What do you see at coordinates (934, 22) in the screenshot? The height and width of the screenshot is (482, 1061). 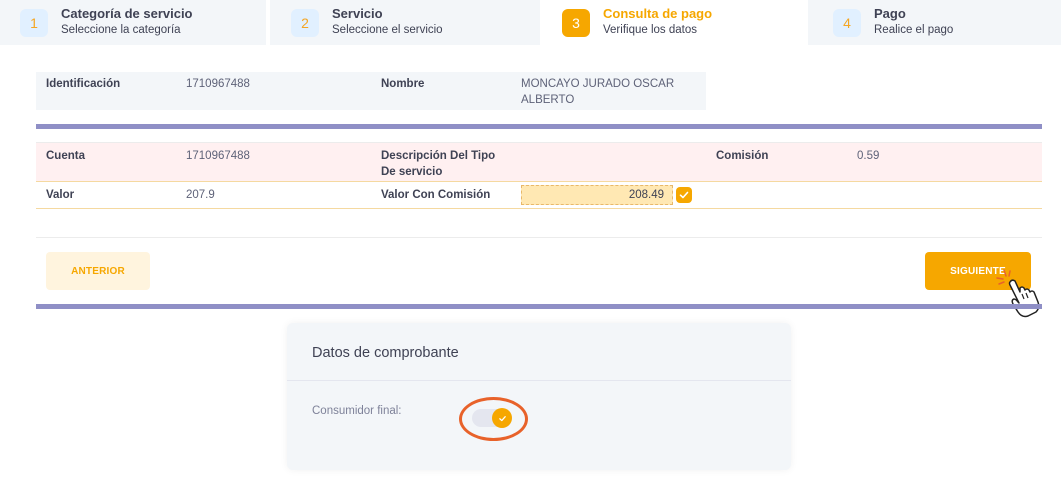 I see `step-4: 4 Pago Realice el pago` at bounding box center [934, 22].